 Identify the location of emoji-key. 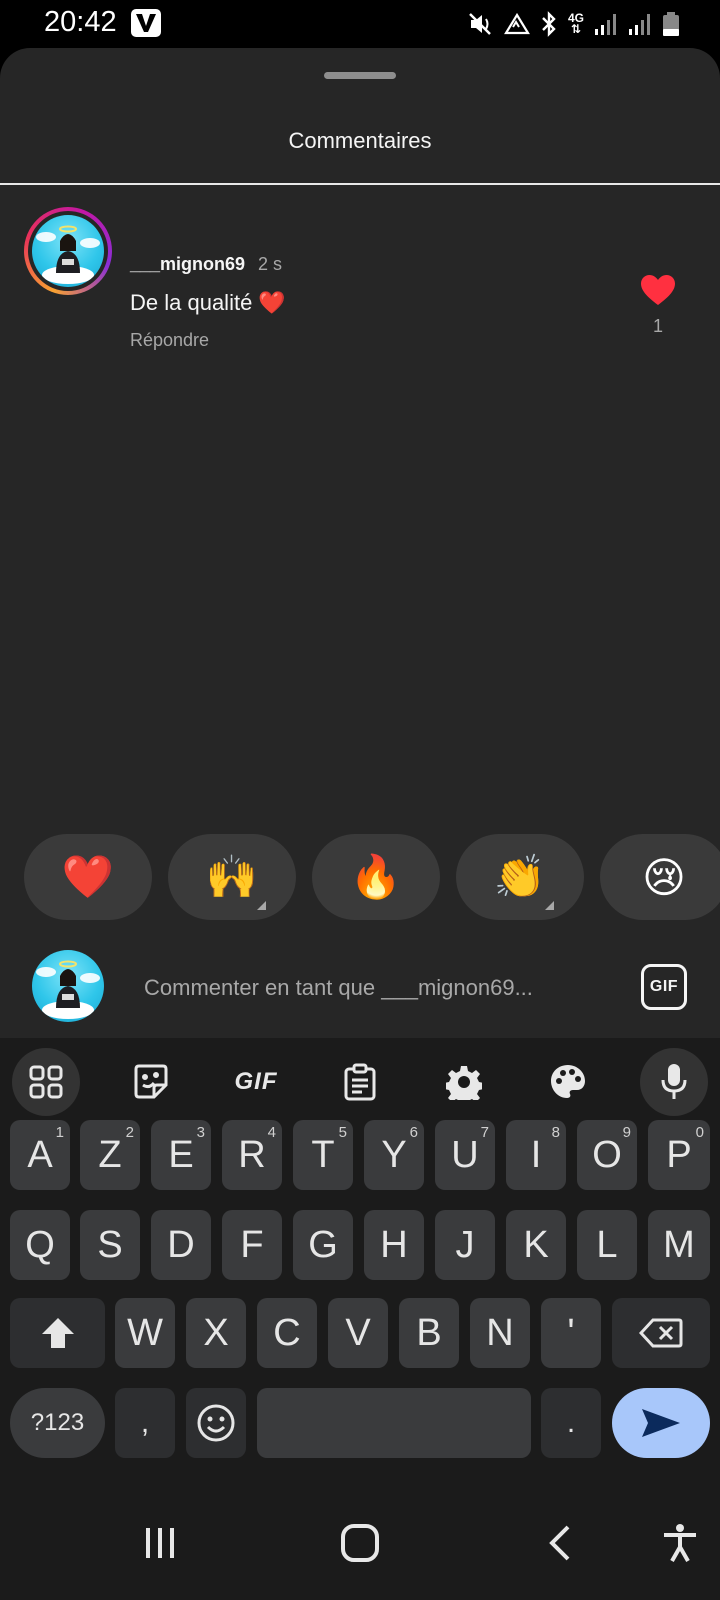
(216, 1423).